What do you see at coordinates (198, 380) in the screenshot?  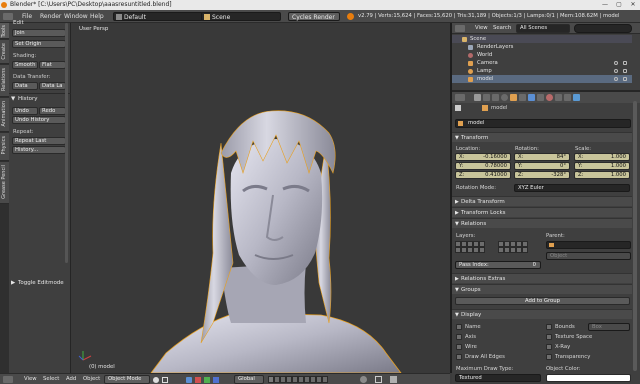 I see `translate-icon` at bounding box center [198, 380].